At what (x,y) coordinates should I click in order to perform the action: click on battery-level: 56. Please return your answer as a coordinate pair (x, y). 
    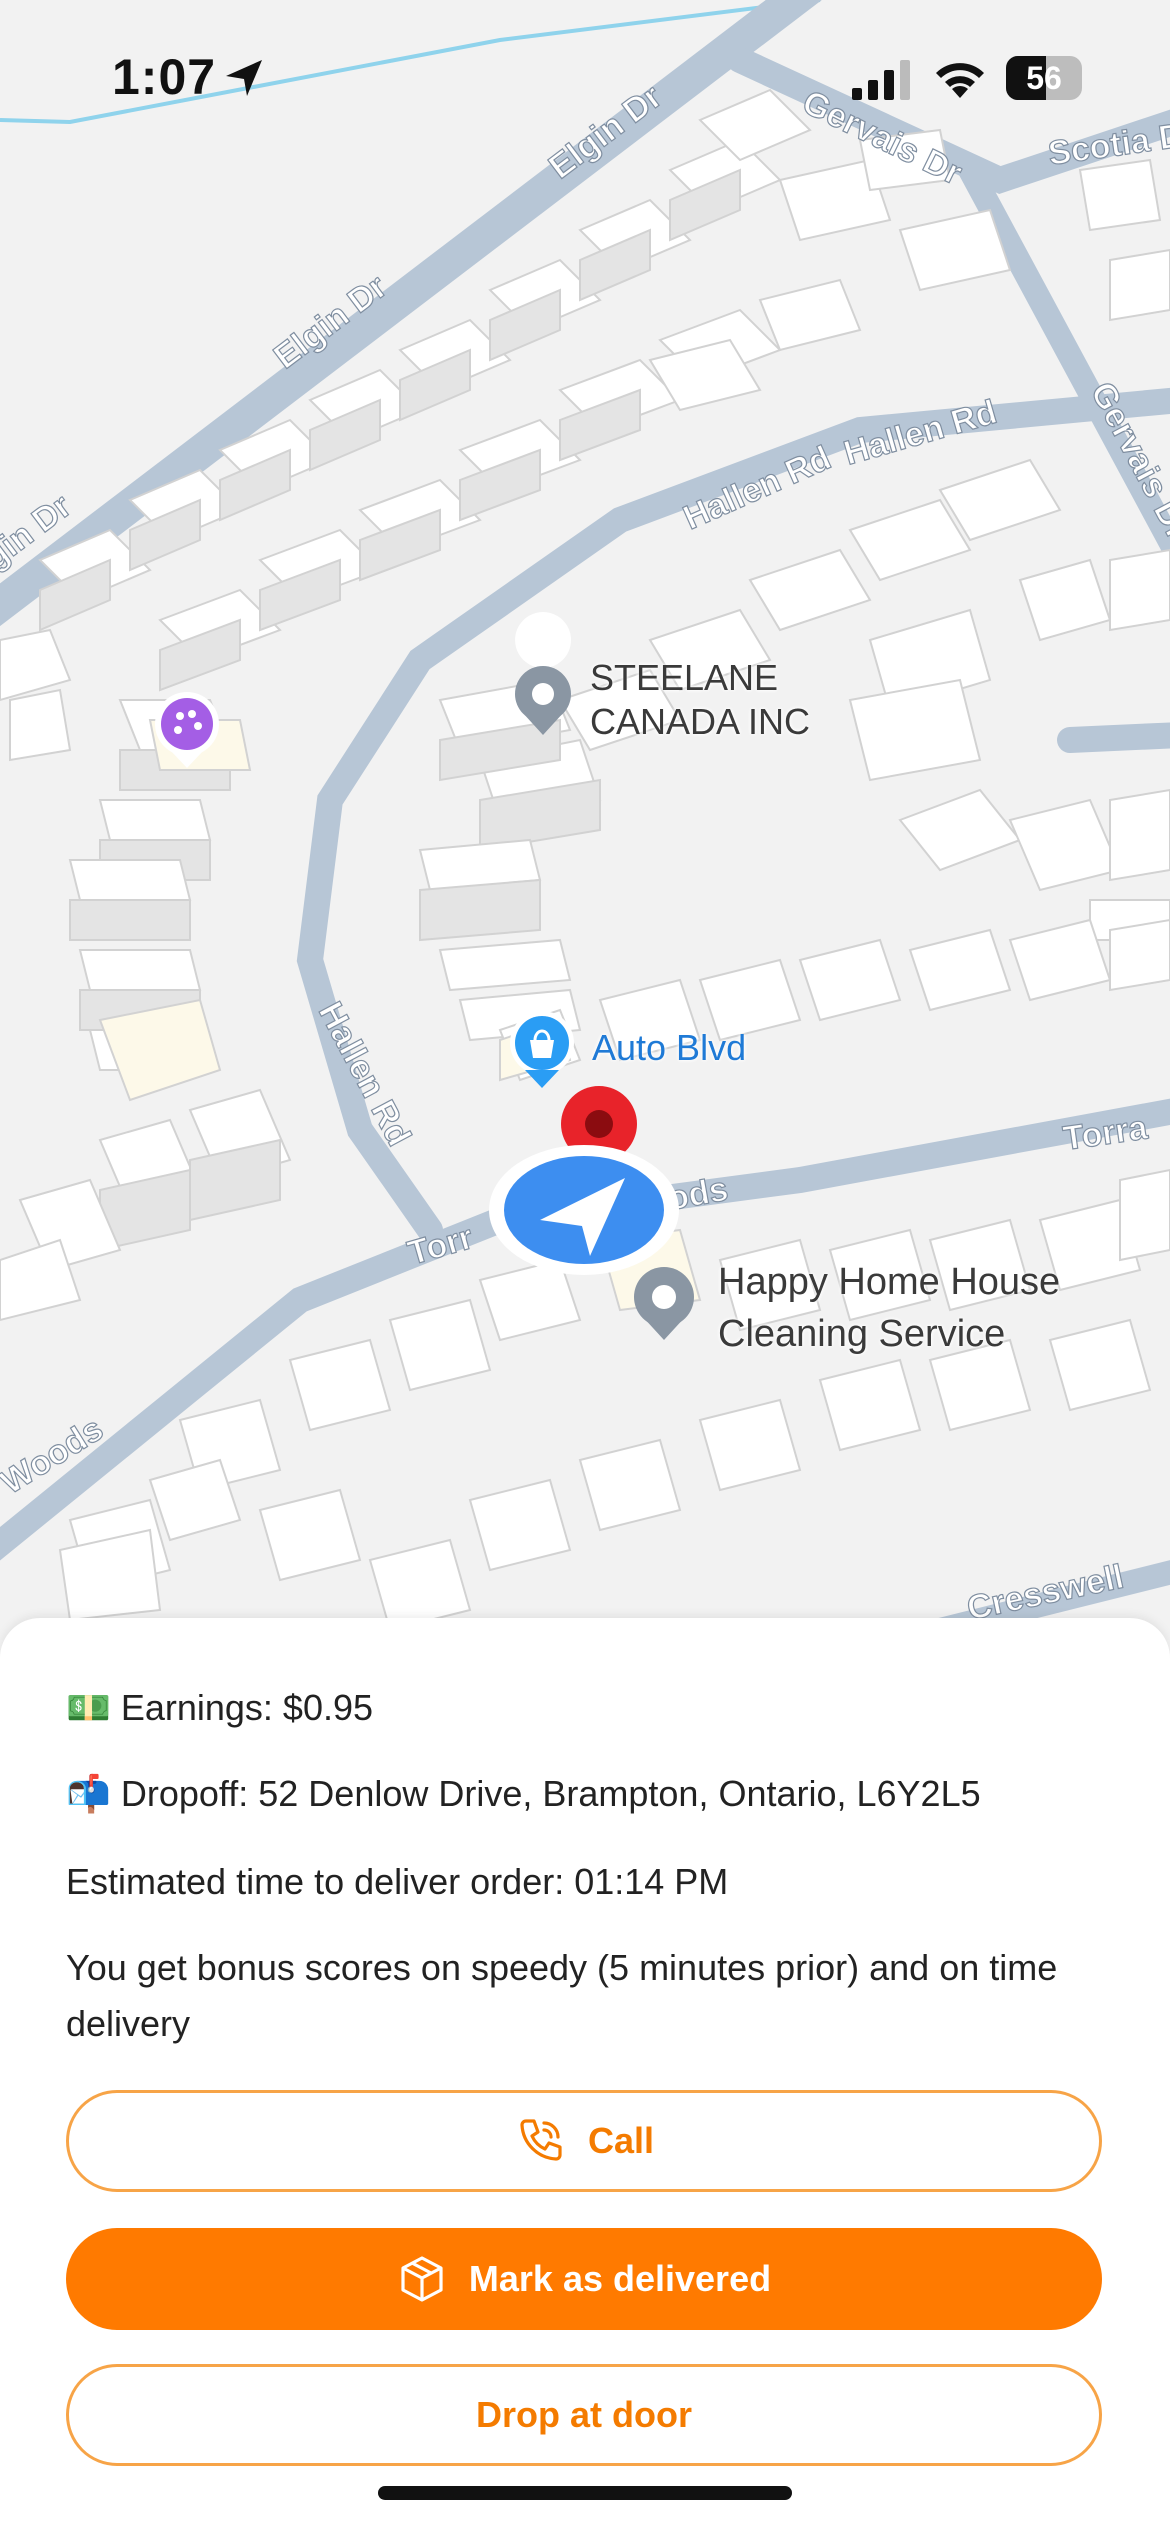
    Looking at the image, I should click on (1044, 78).